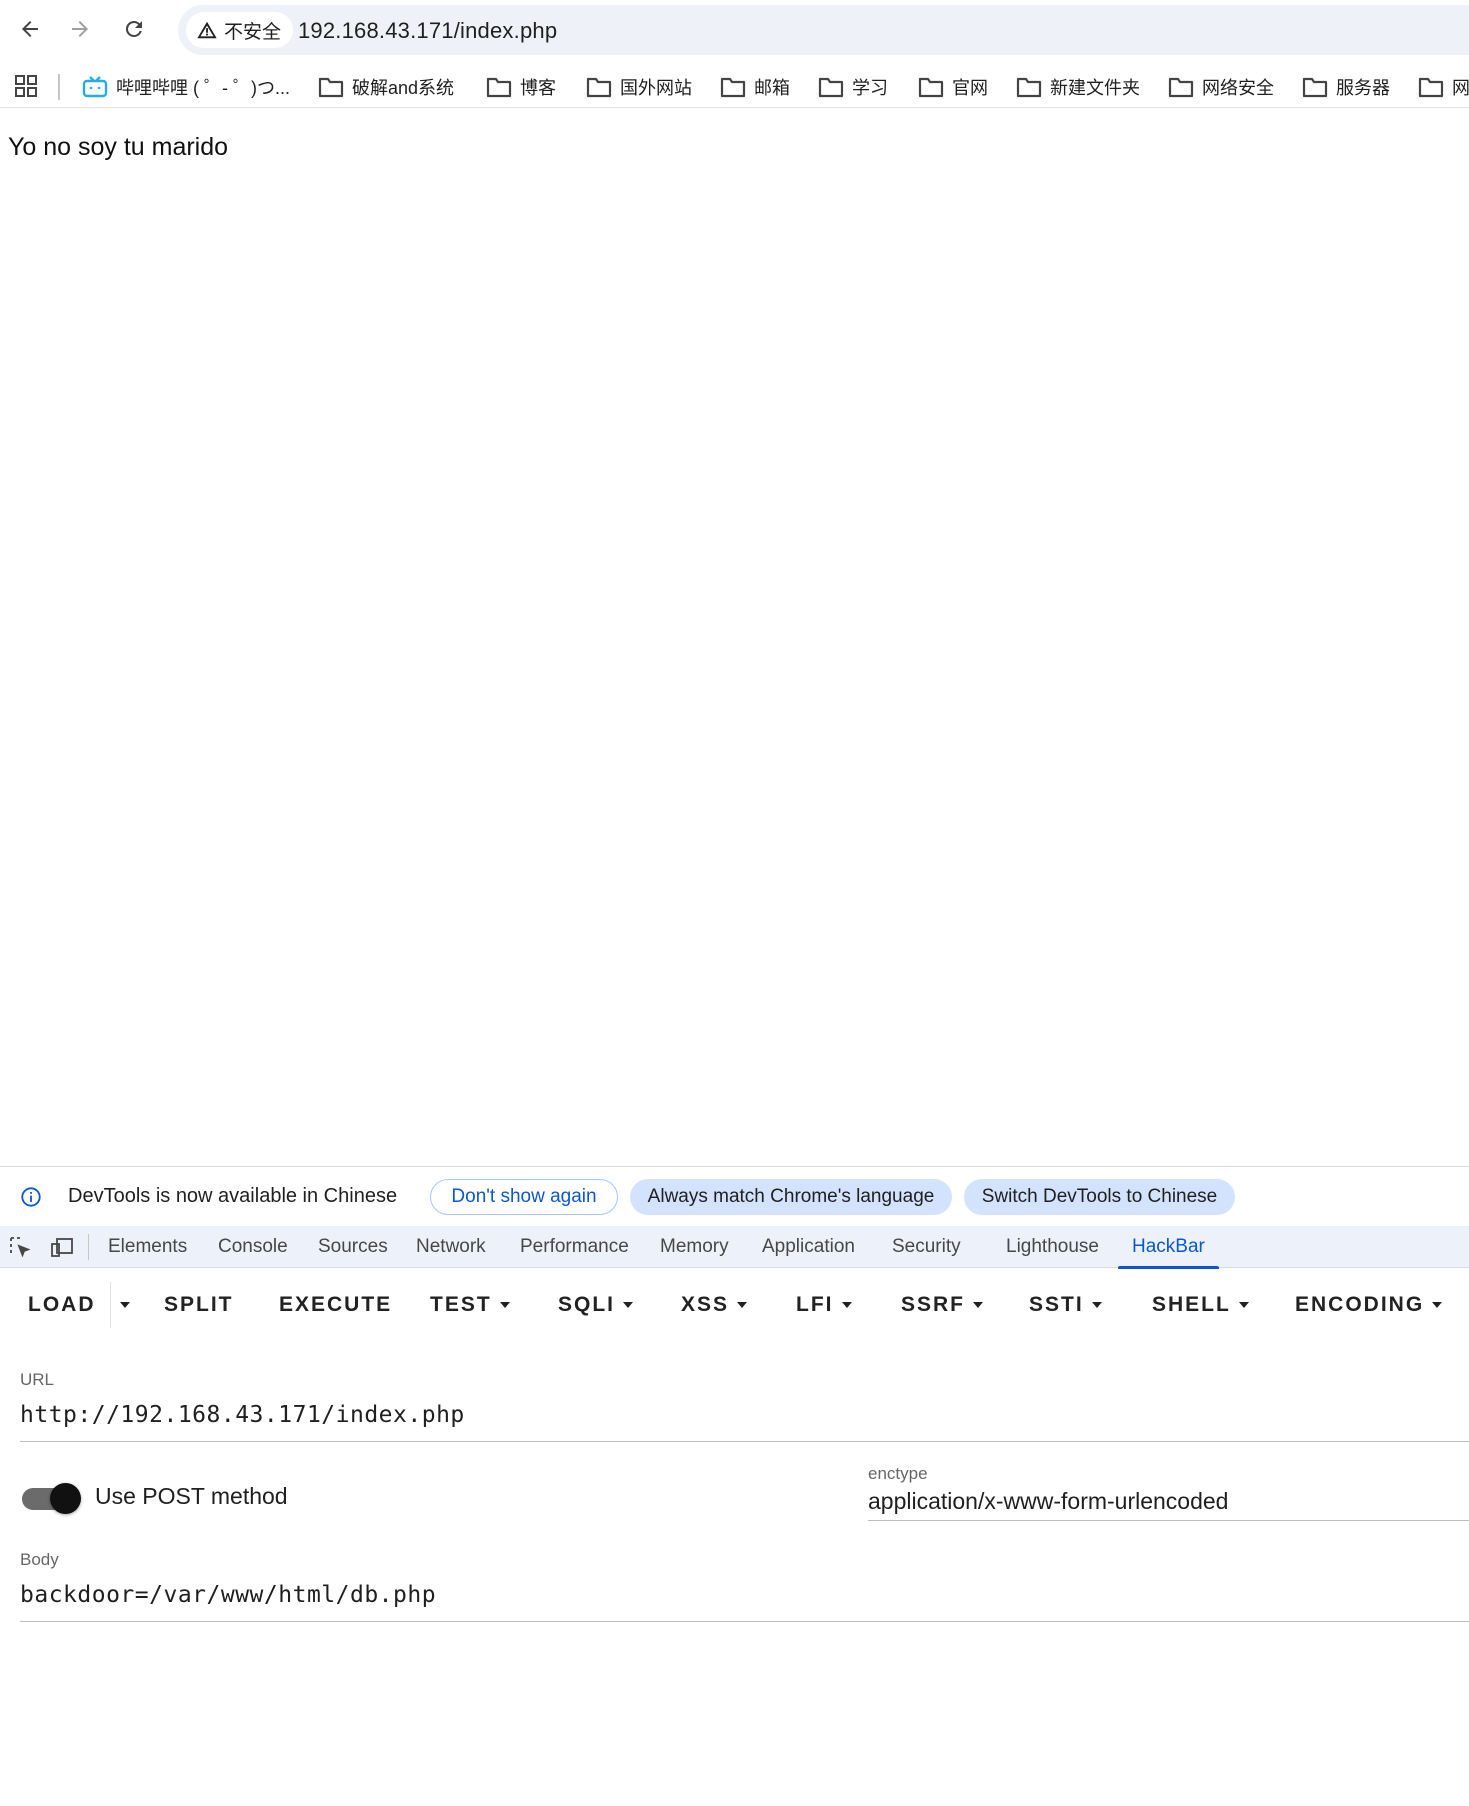 This screenshot has width=1469, height=1806. Describe the element at coordinates (335, 1305) in the screenshot. I see `execute-button: EXECUTE` at that location.